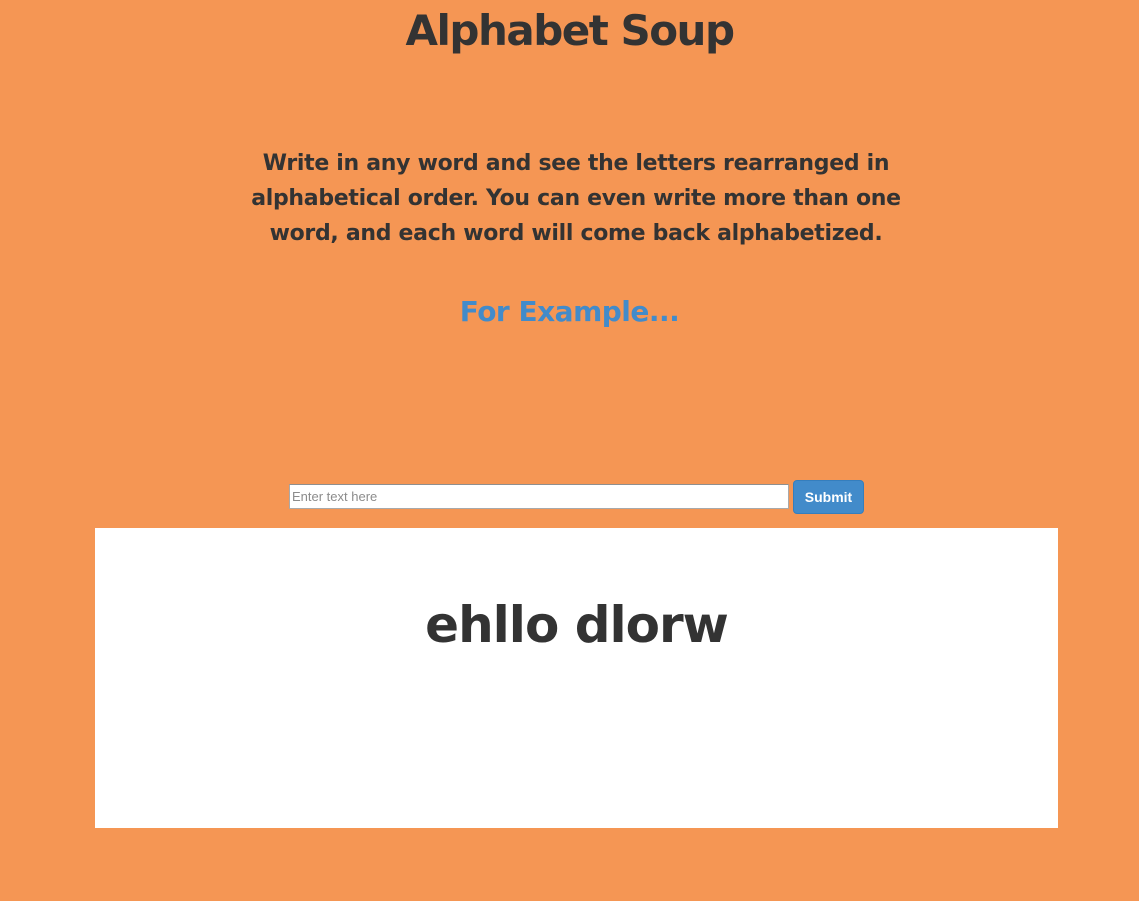  I want to click on result-text: ehllo dlorw, so click(577, 625).